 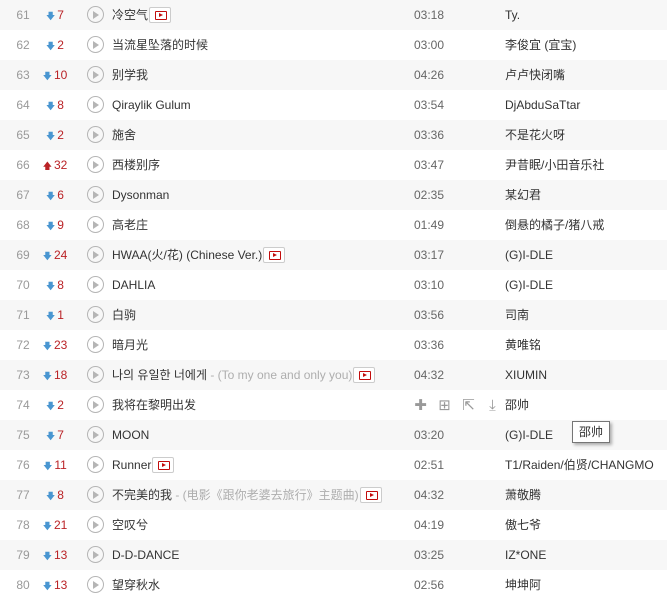 I want to click on song-title: 施舍, so click(x=124, y=135).